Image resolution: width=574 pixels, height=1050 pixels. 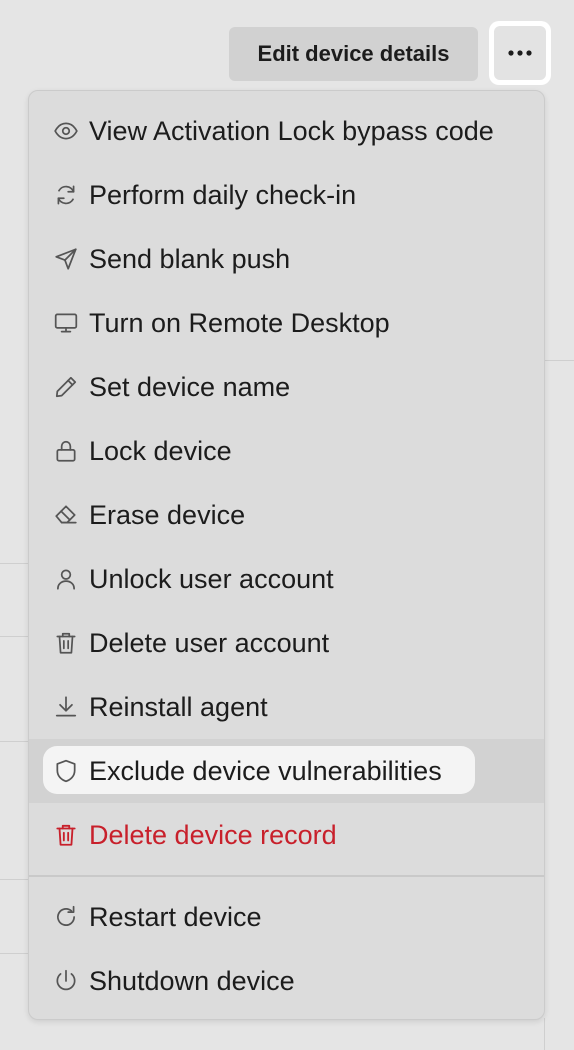 I want to click on menu-item-send-blank-push: Send blank push, so click(x=286, y=259).